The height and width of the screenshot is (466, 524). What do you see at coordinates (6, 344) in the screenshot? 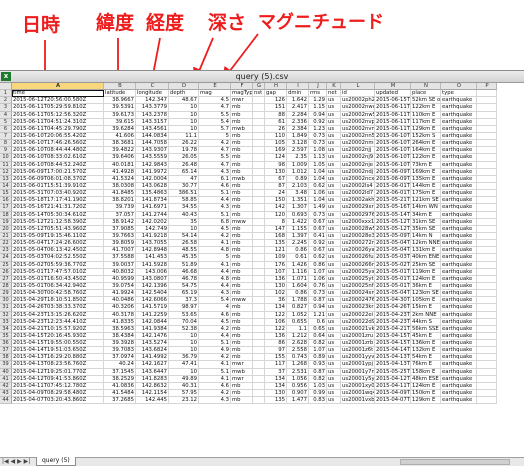
I see `row-header: 36` at bounding box center [6, 344].